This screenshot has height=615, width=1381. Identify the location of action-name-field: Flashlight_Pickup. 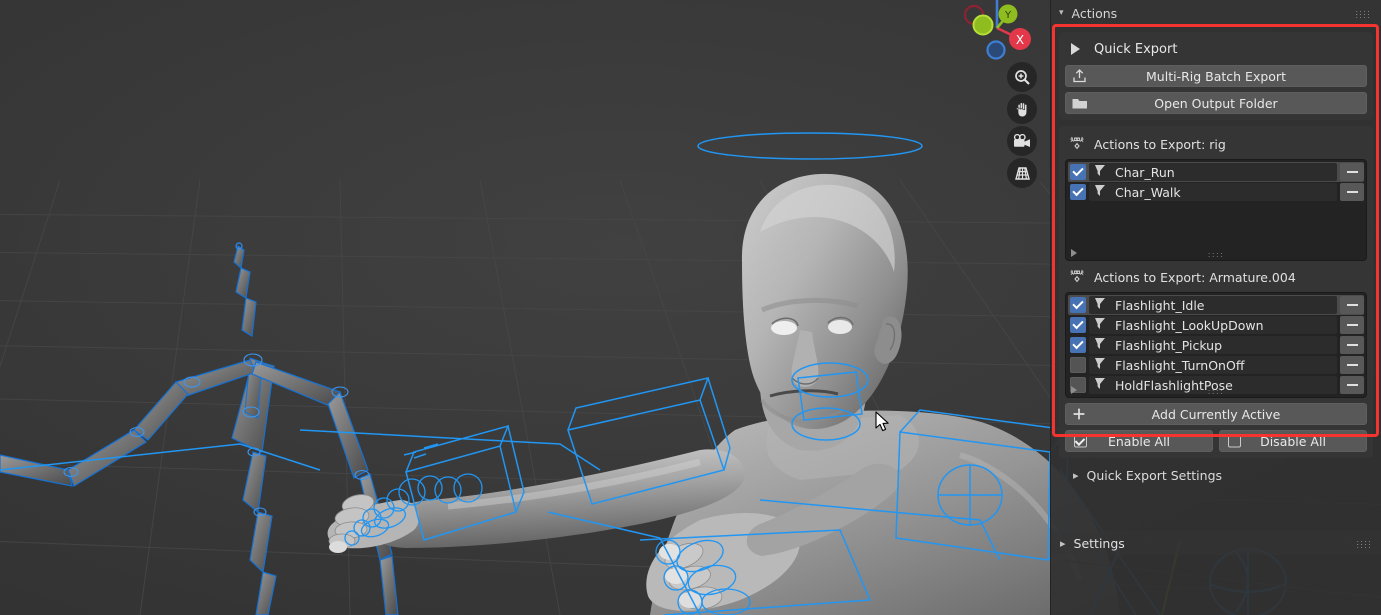
(1213, 345).